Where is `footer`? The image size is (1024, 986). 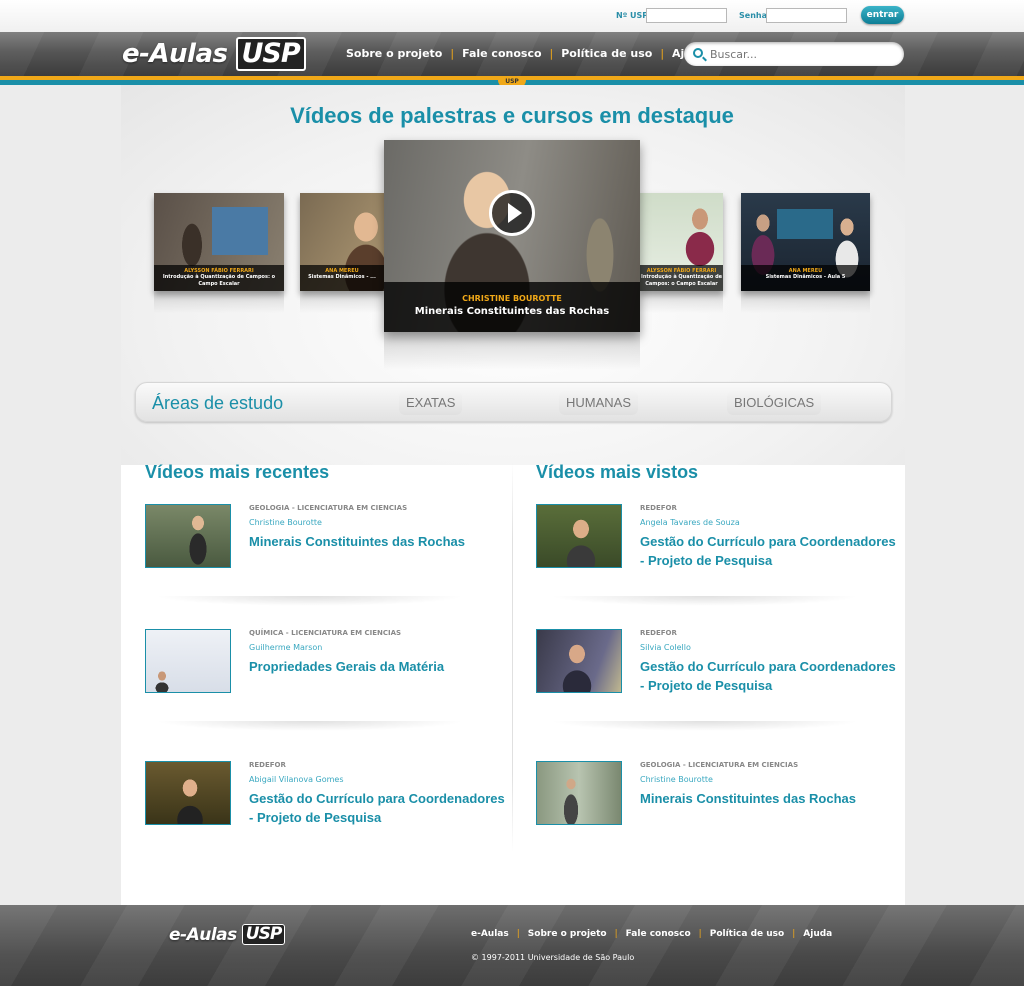 footer is located at coordinates (512, 945).